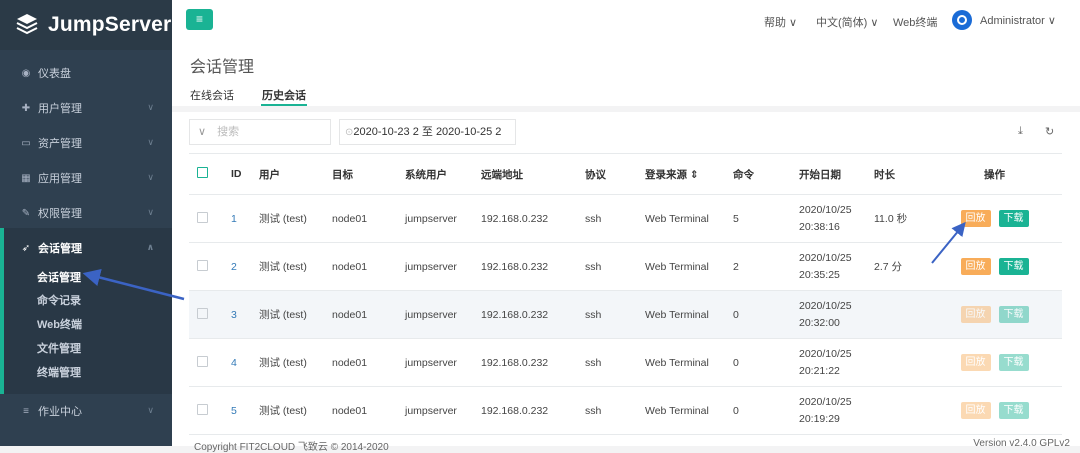 The width and height of the screenshot is (1080, 453). Describe the element at coordinates (994, 174) in the screenshot. I see `col-header-actions: 操作` at that location.